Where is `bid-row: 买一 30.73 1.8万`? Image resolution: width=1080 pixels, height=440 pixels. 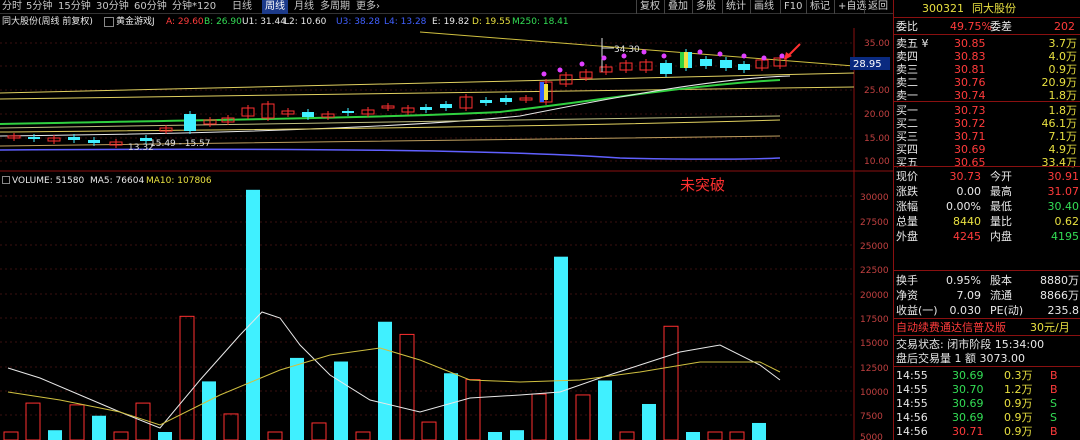
bid-row: 买一 30.73 1.8万 is located at coordinates (987, 110).